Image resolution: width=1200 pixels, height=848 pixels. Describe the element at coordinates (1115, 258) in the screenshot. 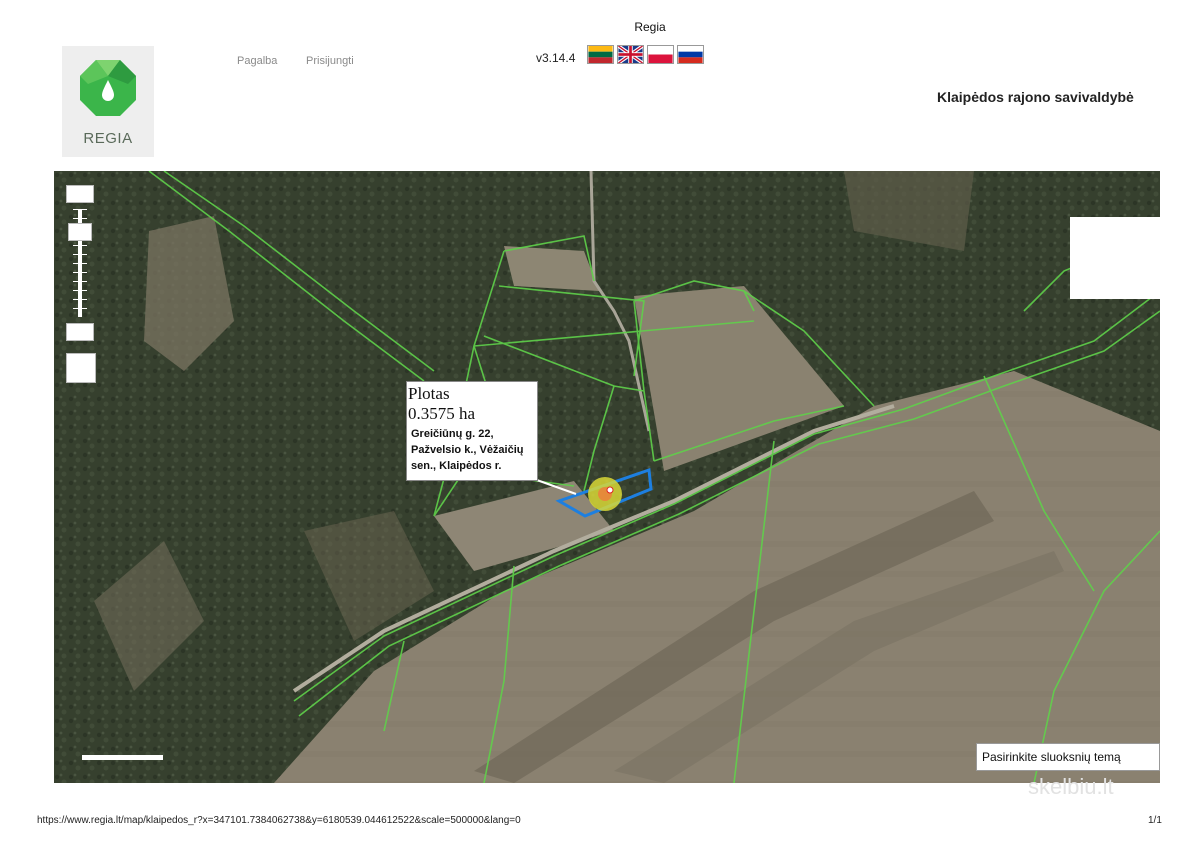

I see `overview-panel` at that location.